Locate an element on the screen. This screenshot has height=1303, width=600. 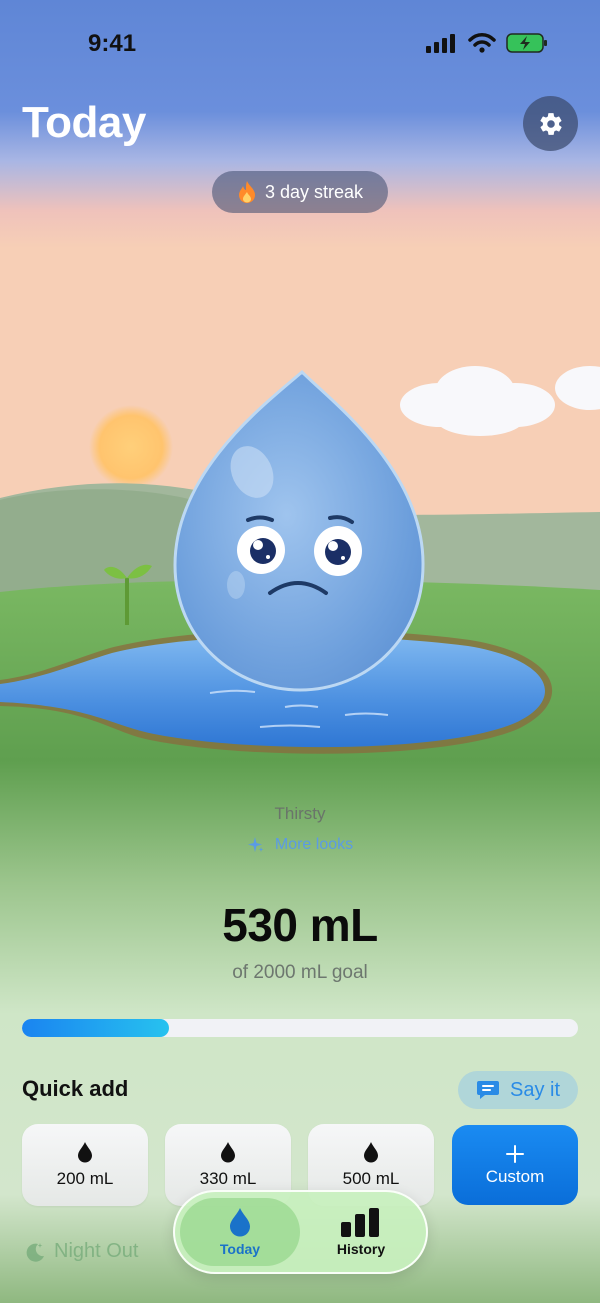
mascot-mood: Thirsty is located at coordinates (300, 813).